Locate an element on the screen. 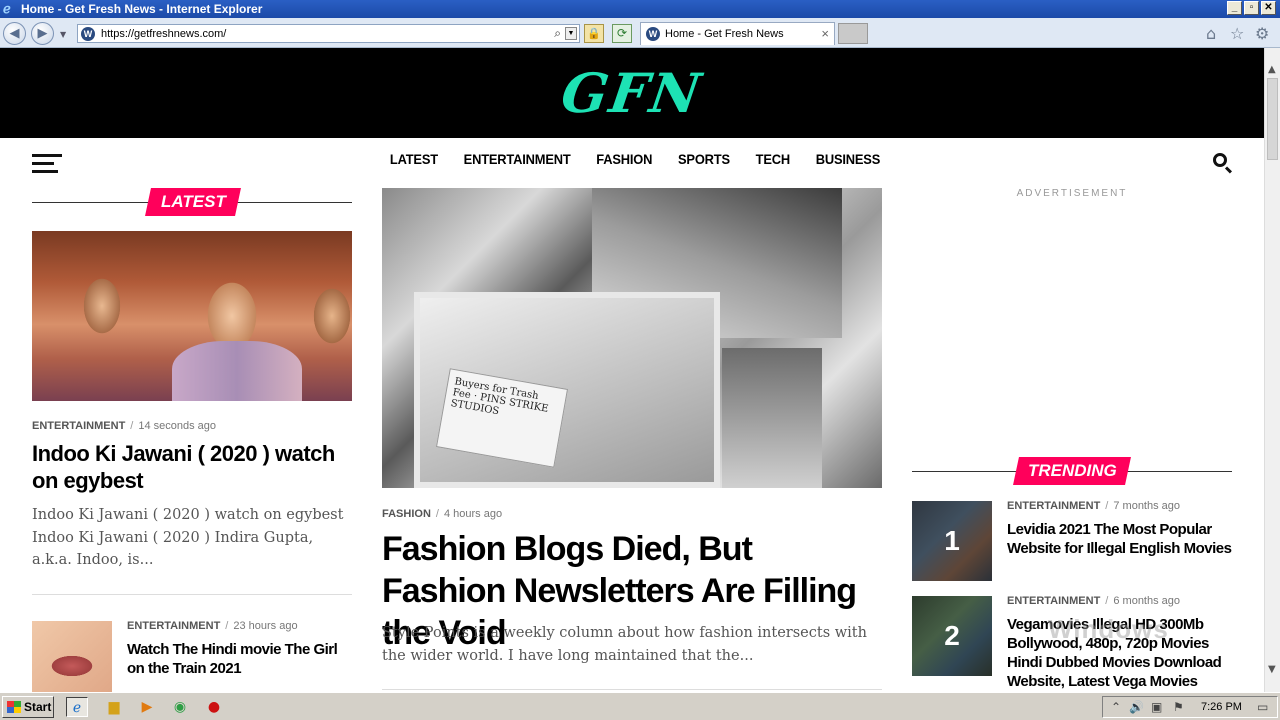  volume-icon: 🔊 is located at coordinates (1136, 707).